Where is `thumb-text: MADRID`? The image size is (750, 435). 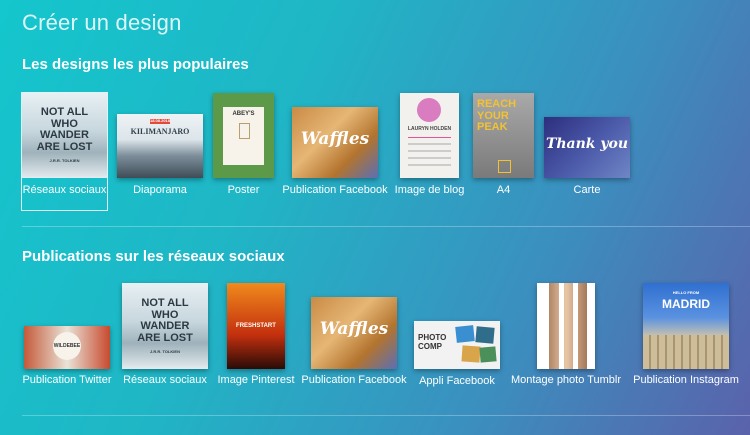 thumb-text: MADRID is located at coordinates (686, 304).